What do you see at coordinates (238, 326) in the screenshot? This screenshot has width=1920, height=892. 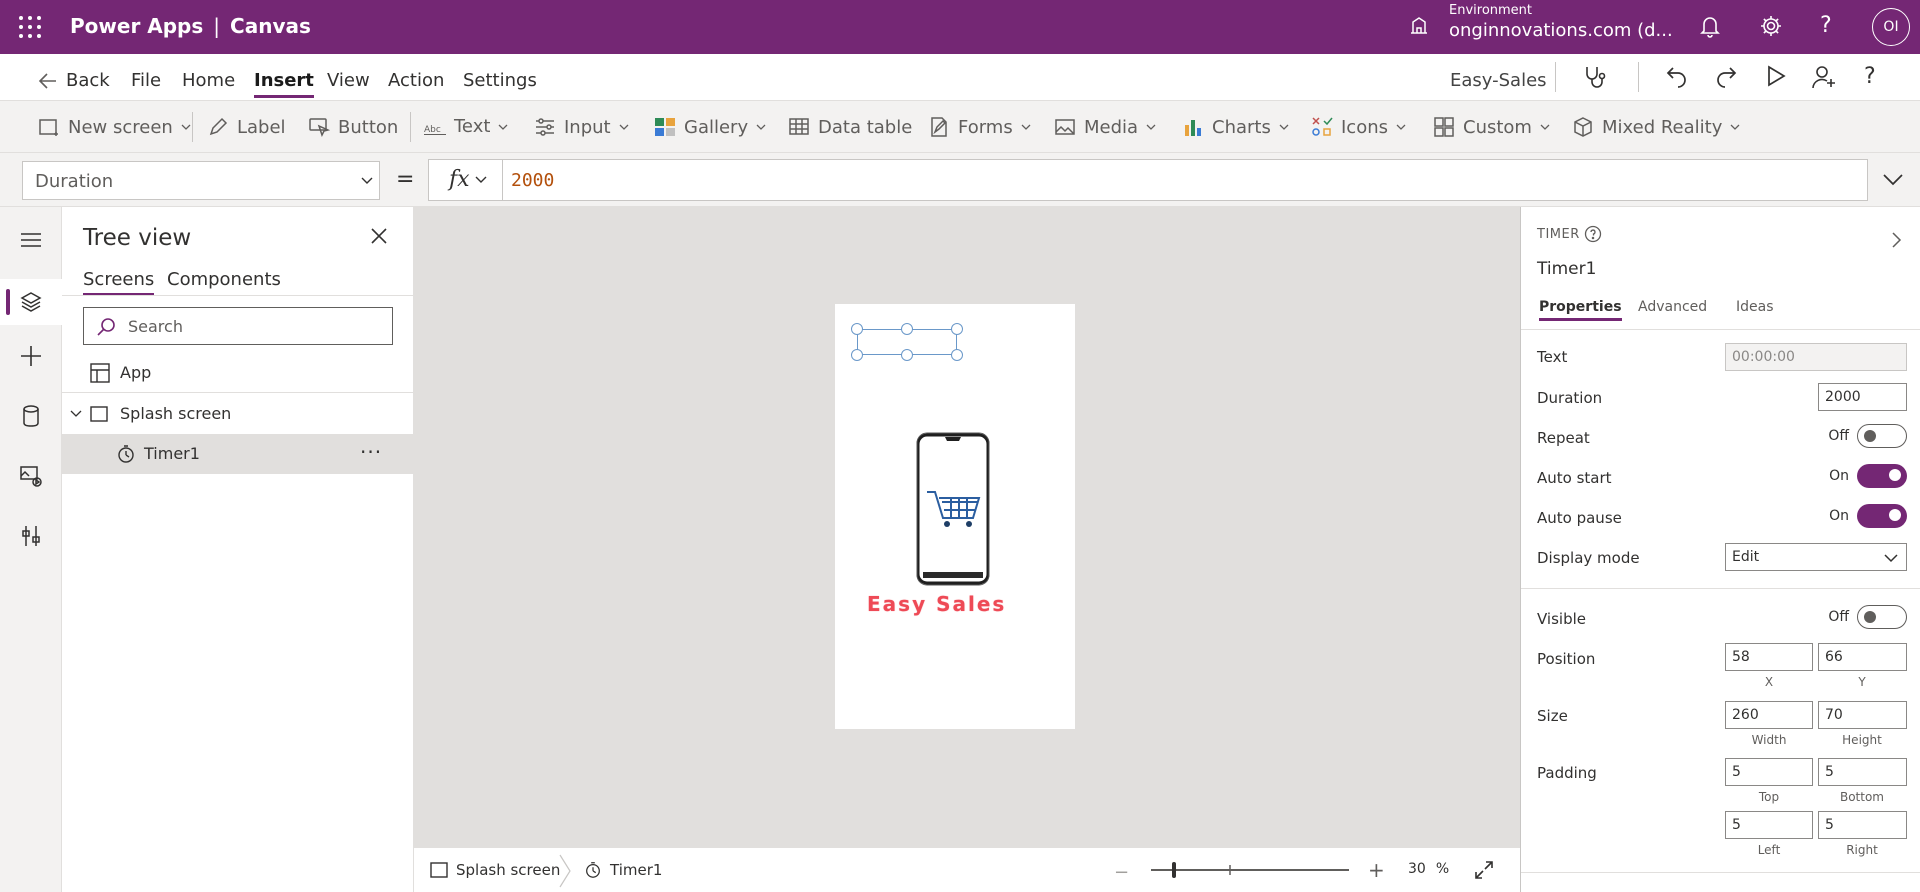 I see `tree-search-input: Search` at bounding box center [238, 326].